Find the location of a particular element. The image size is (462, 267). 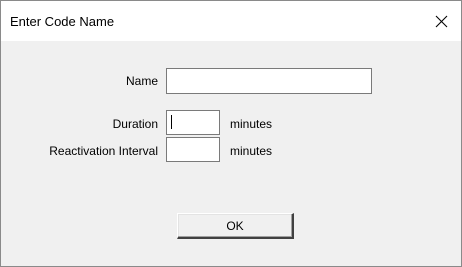

duration-label: Duration is located at coordinates (135, 124).